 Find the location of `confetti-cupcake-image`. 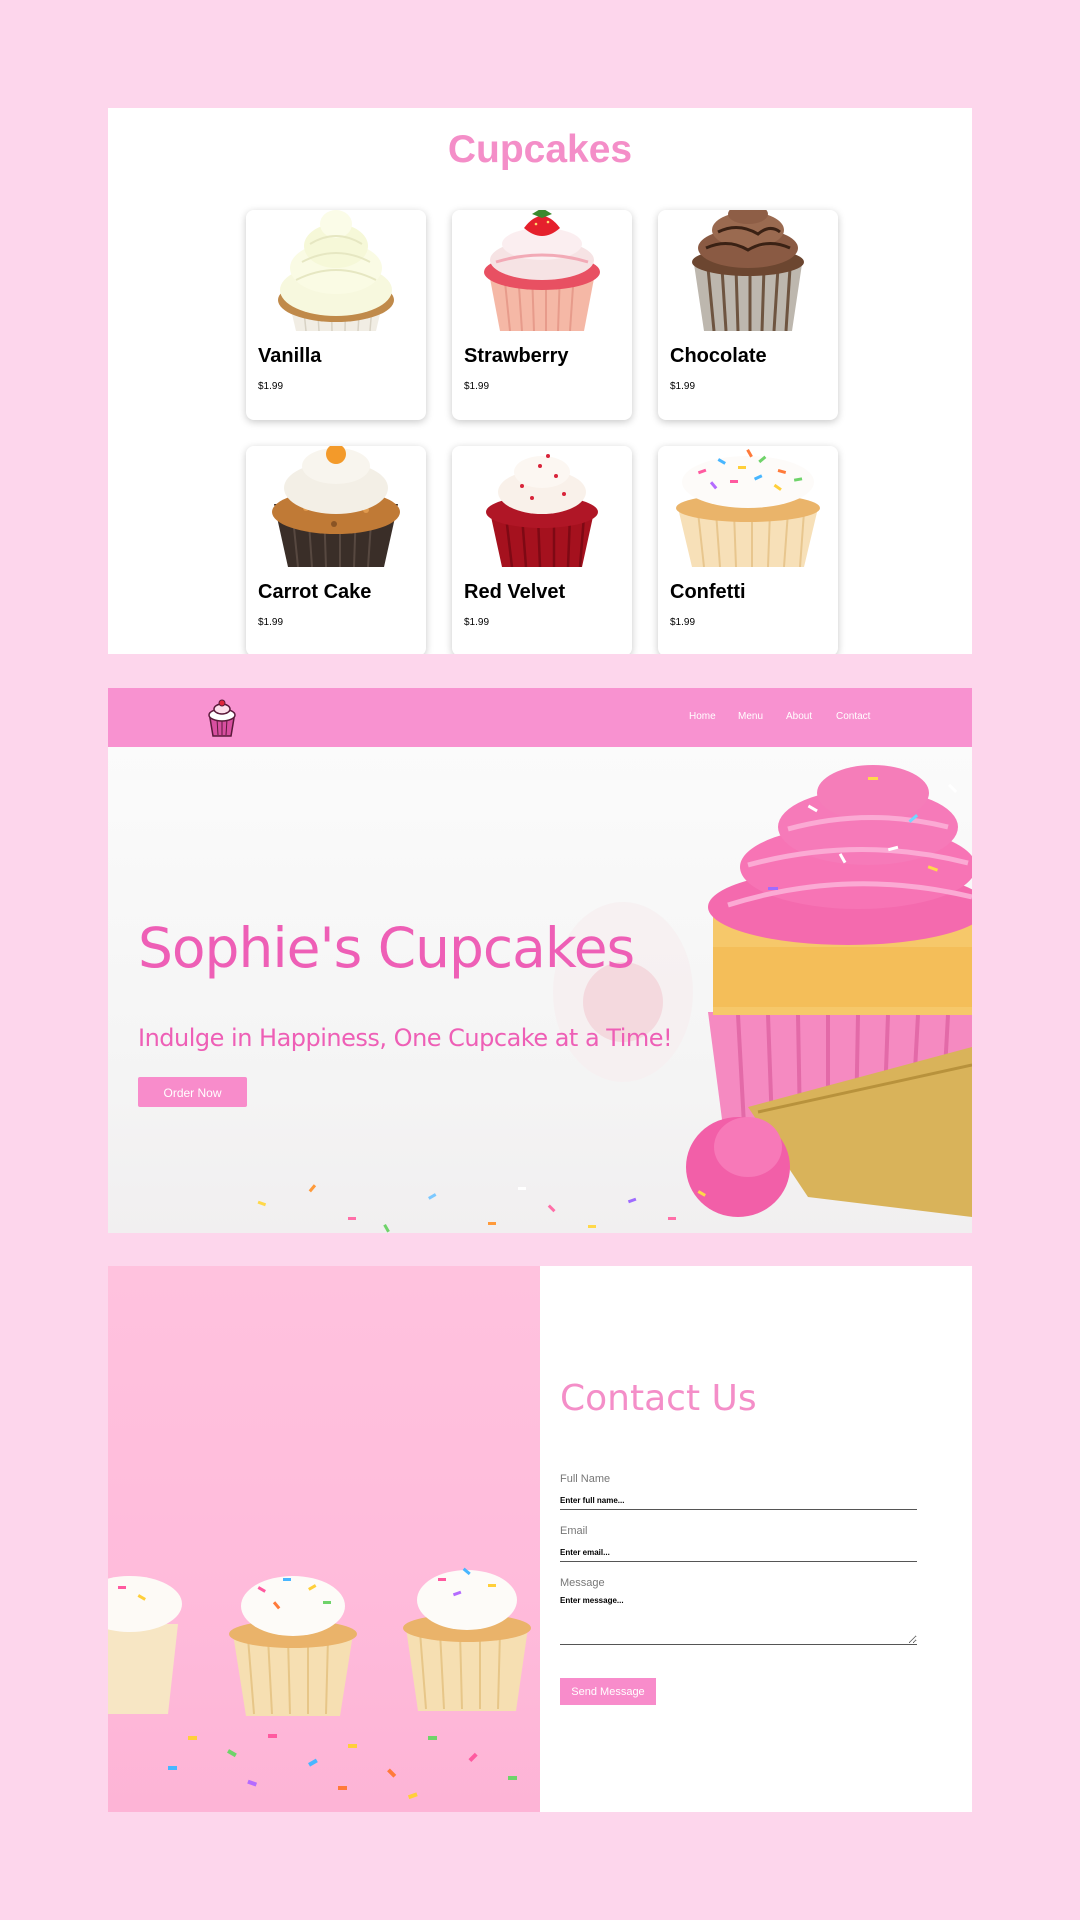

confetti-cupcake-image is located at coordinates (748, 507).